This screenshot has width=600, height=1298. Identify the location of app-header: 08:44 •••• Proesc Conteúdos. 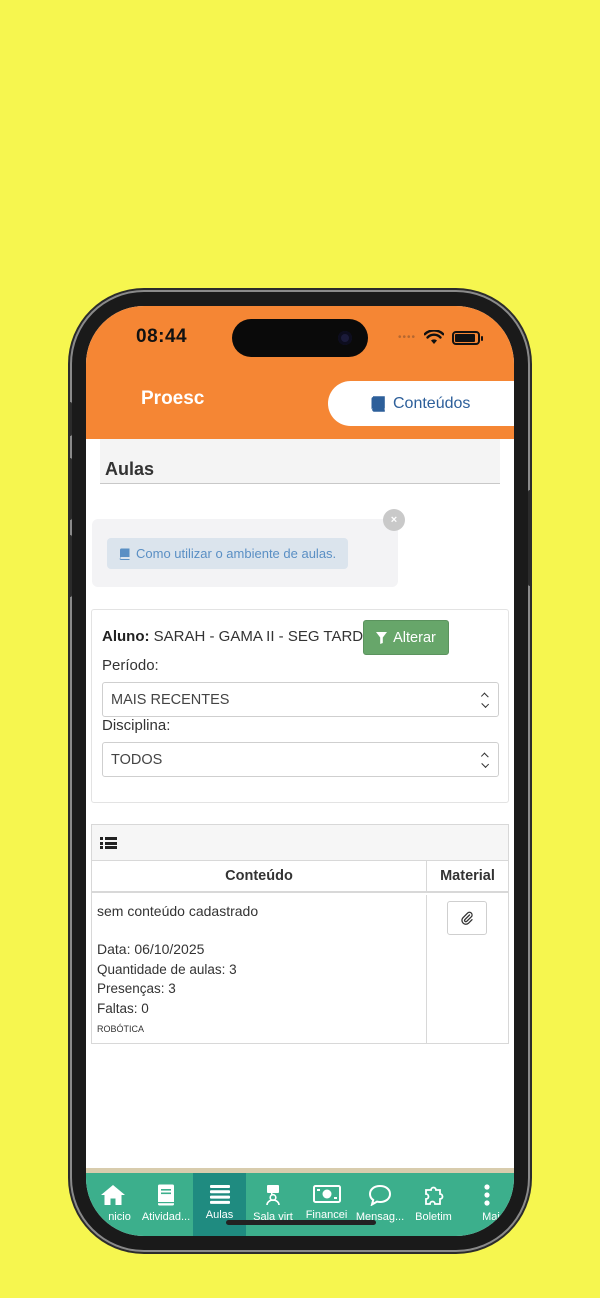
(300, 372).